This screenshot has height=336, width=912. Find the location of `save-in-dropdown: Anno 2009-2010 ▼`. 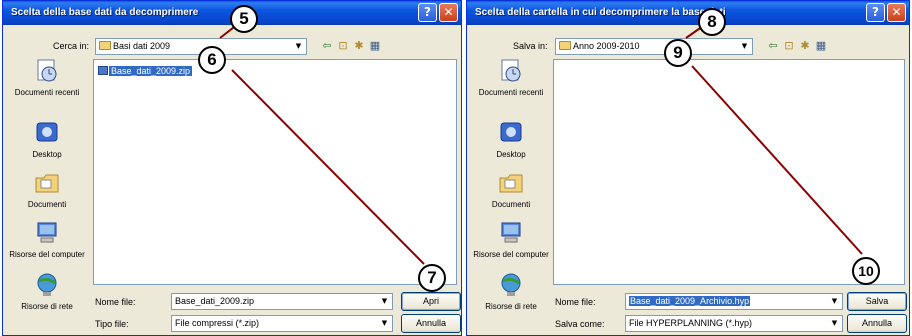

save-in-dropdown: Anno 2009-2010 ▼ is located at coordinates (654, 46).